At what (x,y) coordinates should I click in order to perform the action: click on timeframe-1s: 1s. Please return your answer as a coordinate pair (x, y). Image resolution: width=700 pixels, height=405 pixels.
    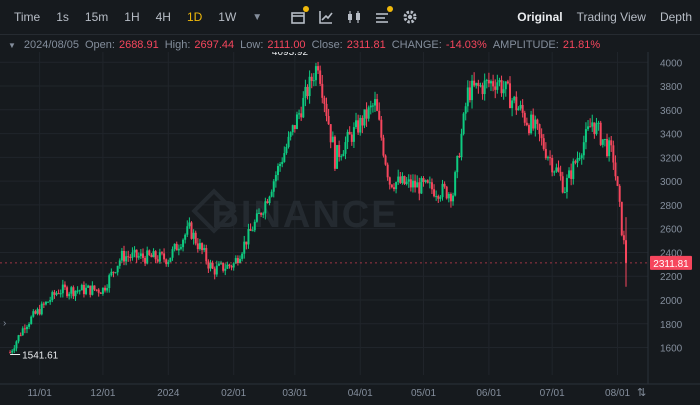
    Looking at the image, I should click on (62, 17).